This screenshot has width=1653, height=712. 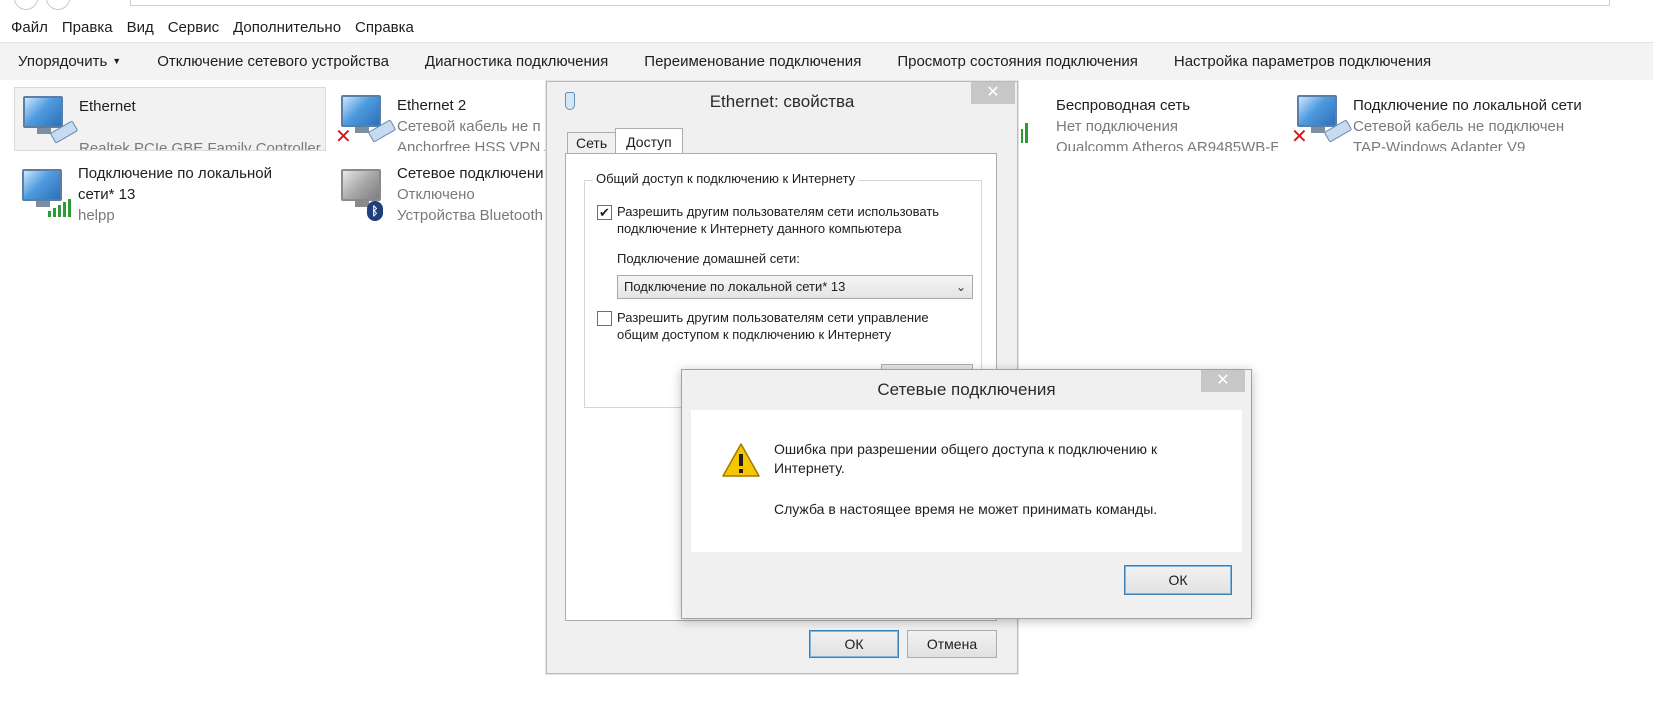 I want to click on connection-device: Устройства Bluetooth, so click(x=470, y=215).